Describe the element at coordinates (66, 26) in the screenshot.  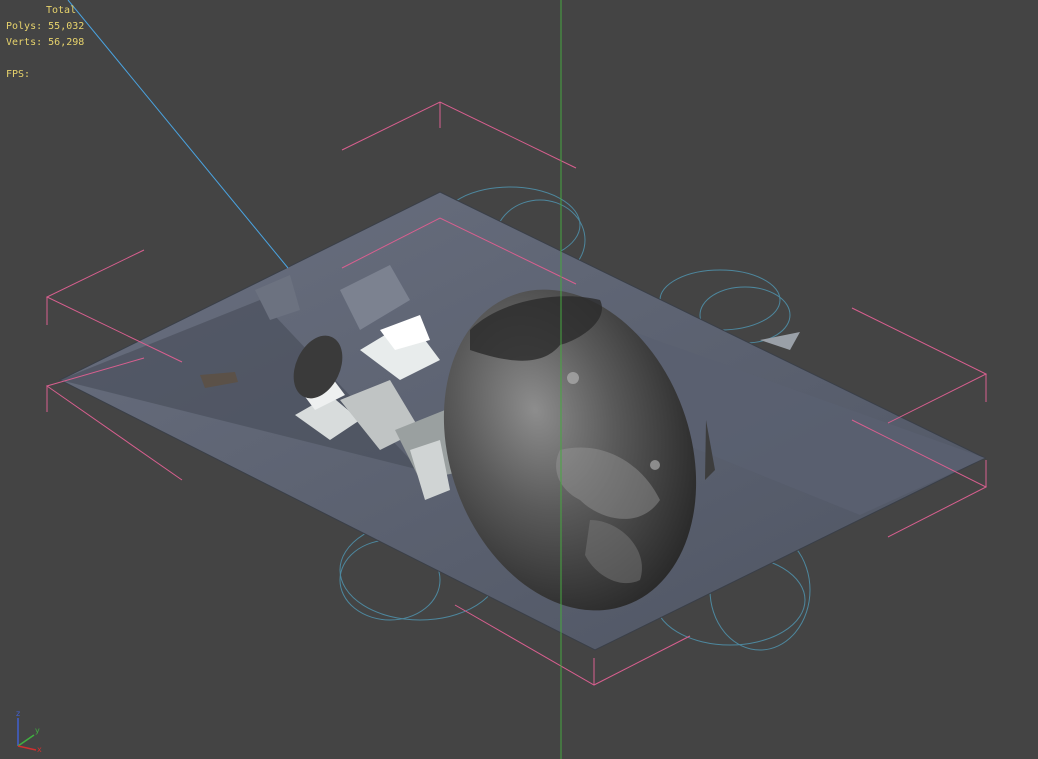
I see `polys-value: 55,032` at that location.